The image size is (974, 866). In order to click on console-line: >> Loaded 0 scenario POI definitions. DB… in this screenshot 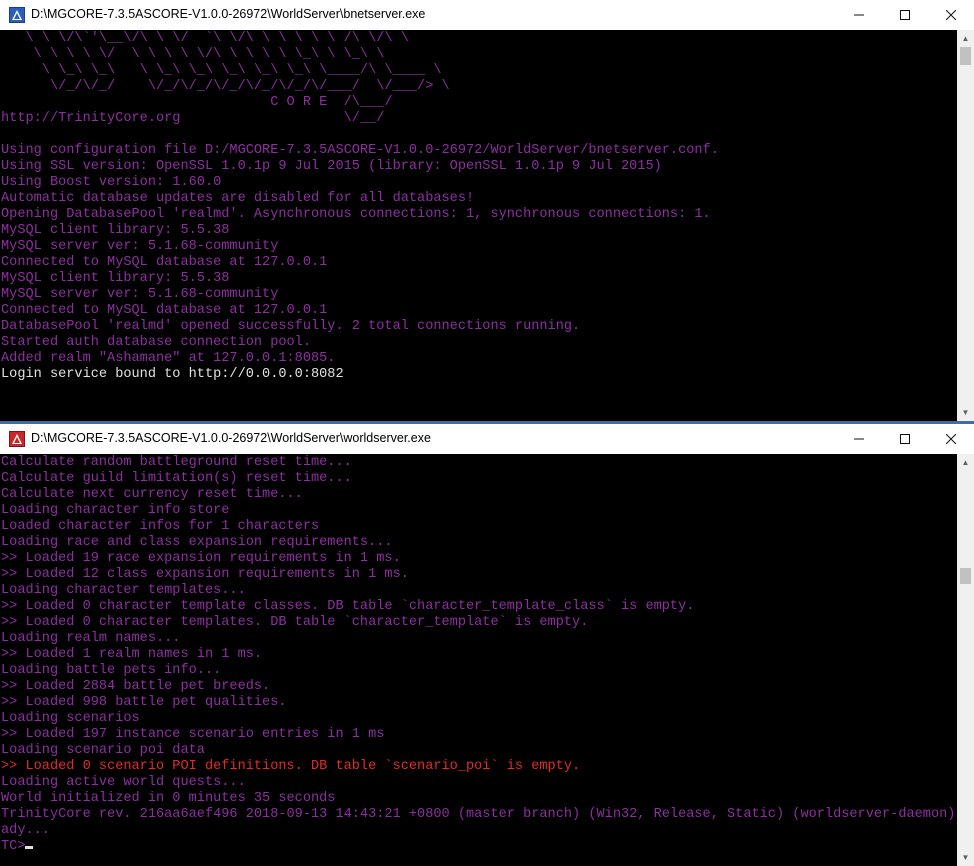, I will do `click(291, 766)`.